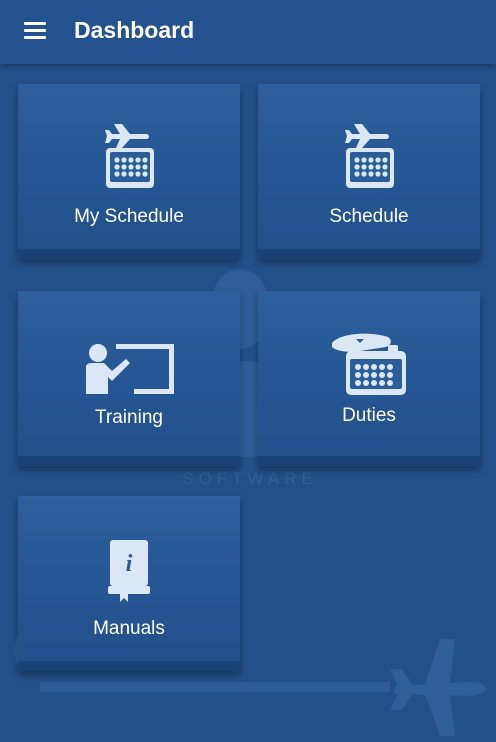  I want to click on svg-text: i, so click(129, 564).